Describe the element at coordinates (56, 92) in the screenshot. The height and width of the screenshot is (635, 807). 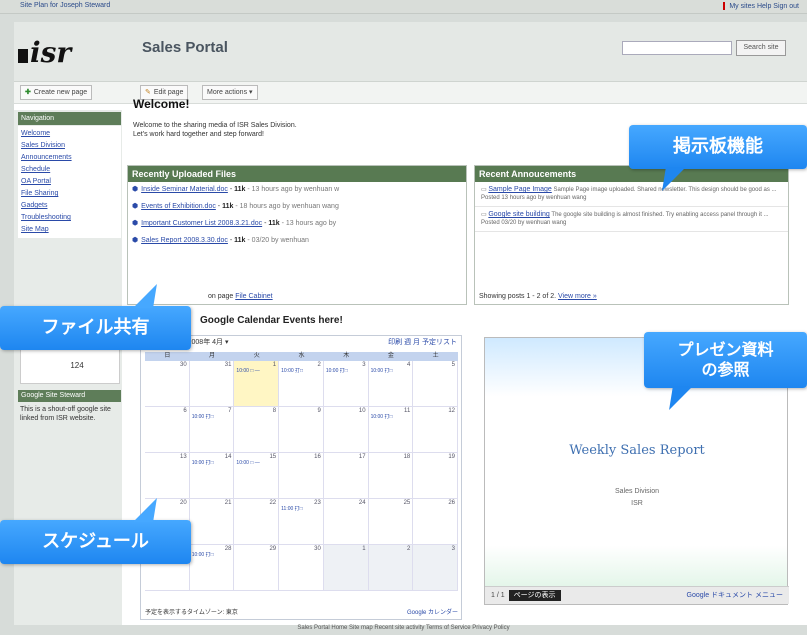
I see `create-page-button: ✚ Create new page` at that location.